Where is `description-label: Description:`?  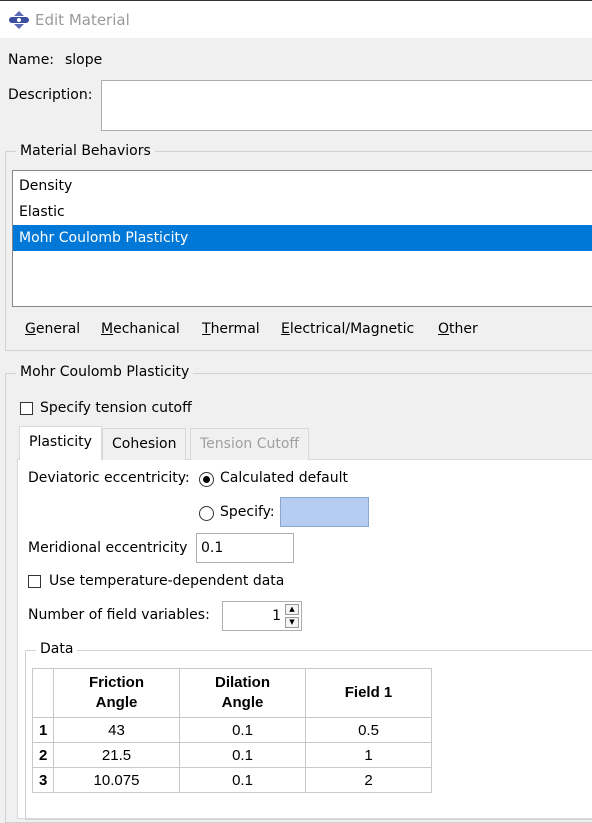 description-label: Description: is located at coordinates (50, 95).